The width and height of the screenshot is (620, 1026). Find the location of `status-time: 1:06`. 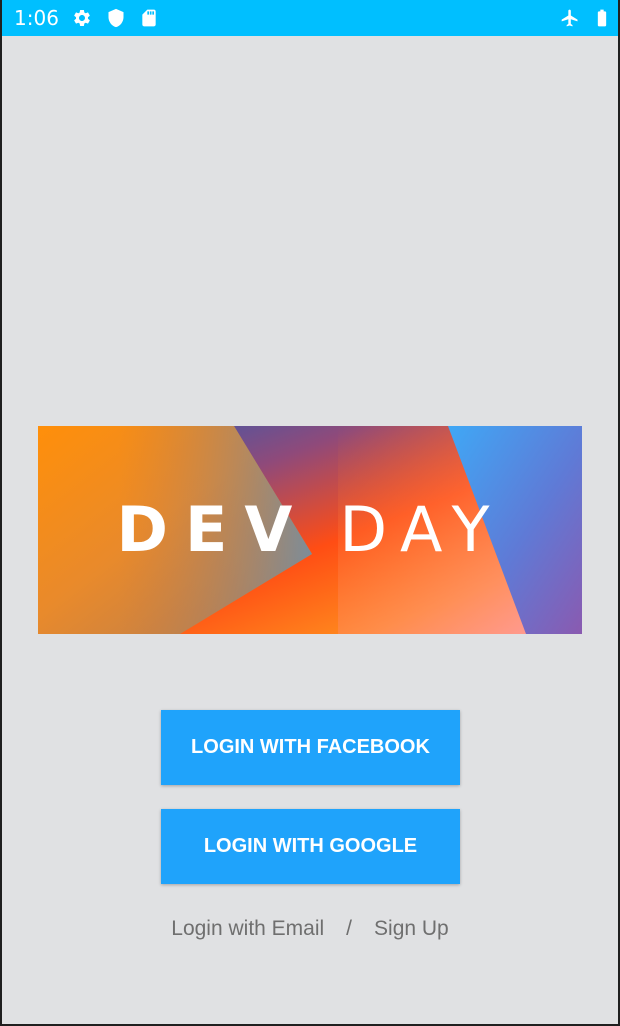

status-time: 1:06 is located at coordinates (36, 18).